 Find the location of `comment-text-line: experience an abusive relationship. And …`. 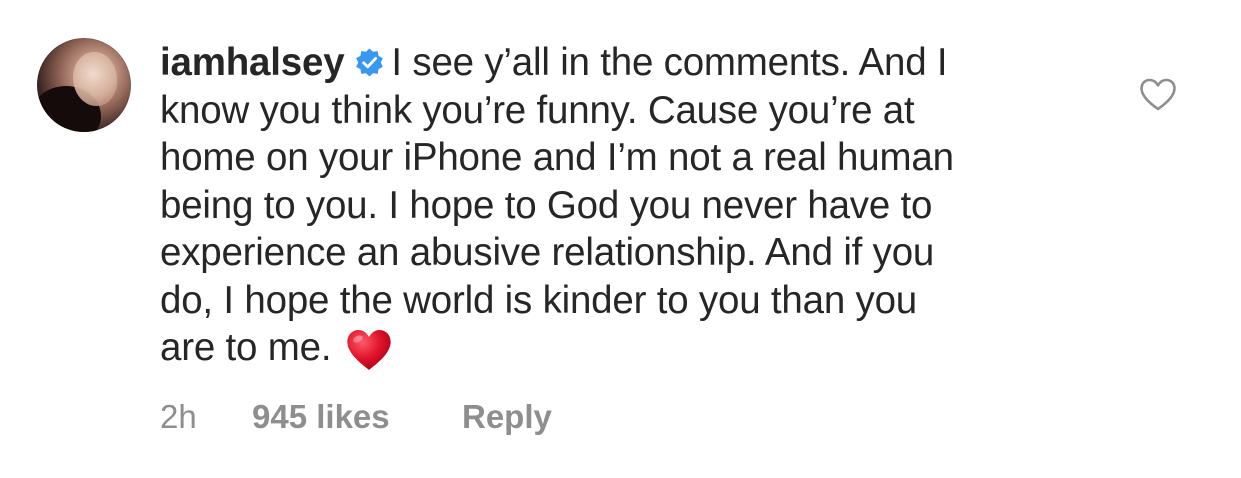

comment-text-line: experience an abusive relationship. And … is located at coordinates (547, 252).